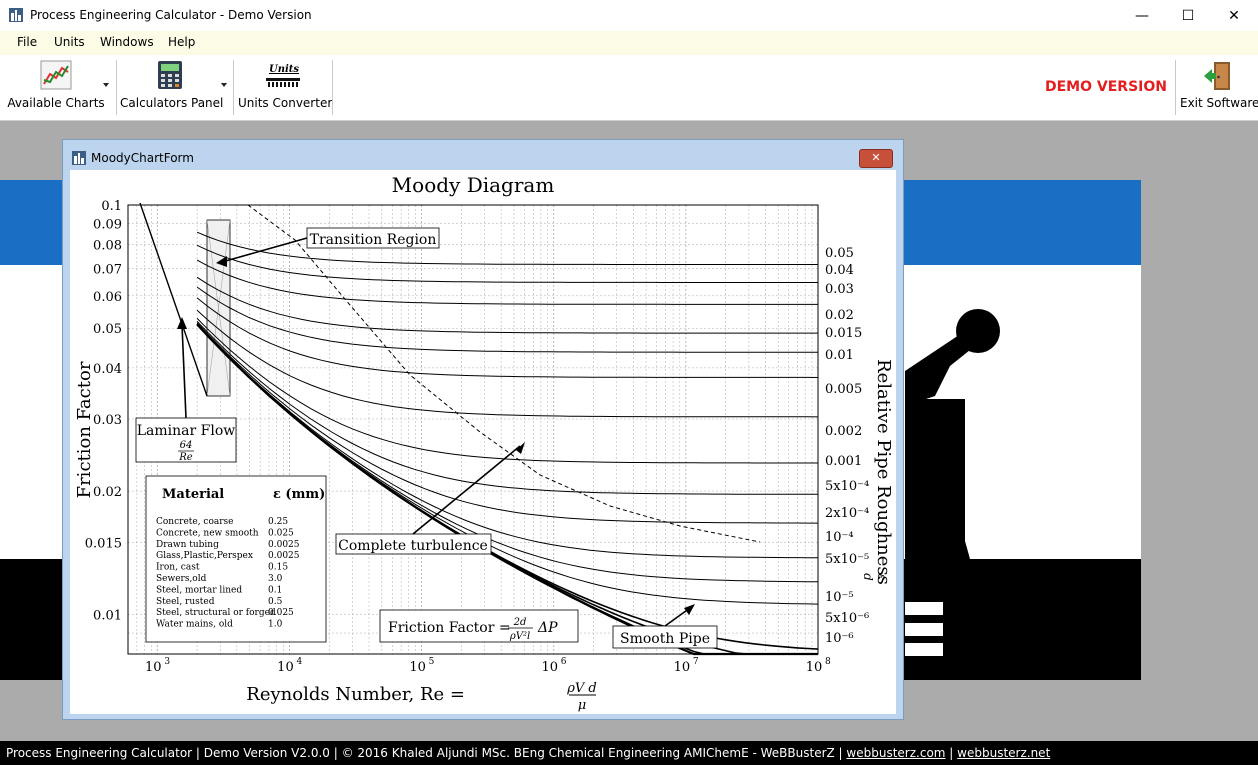 This screenshot has height=765, width=1258. I want to click on units-converter-button: Units Units Converter, so click(285, 87).